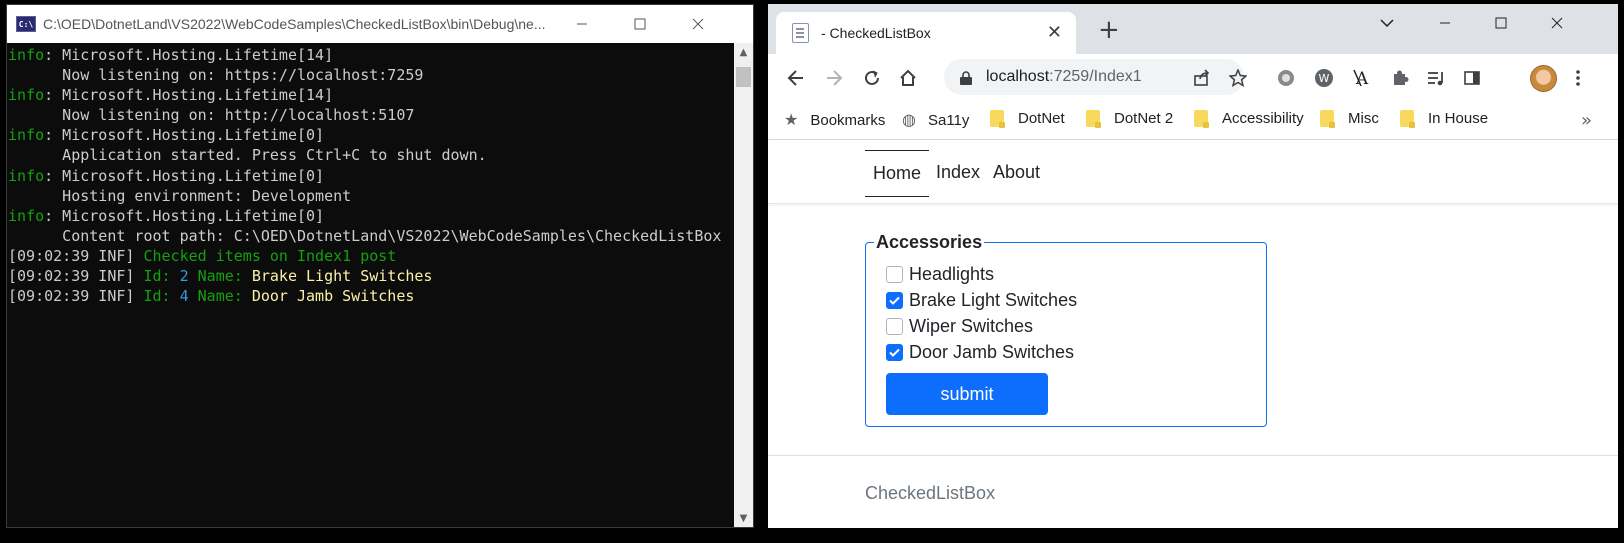  What do you see at coordinates (1066, 274) in the screenshot?
I see `checkbox-row: Headlights` at bounding box center [1066, 274].